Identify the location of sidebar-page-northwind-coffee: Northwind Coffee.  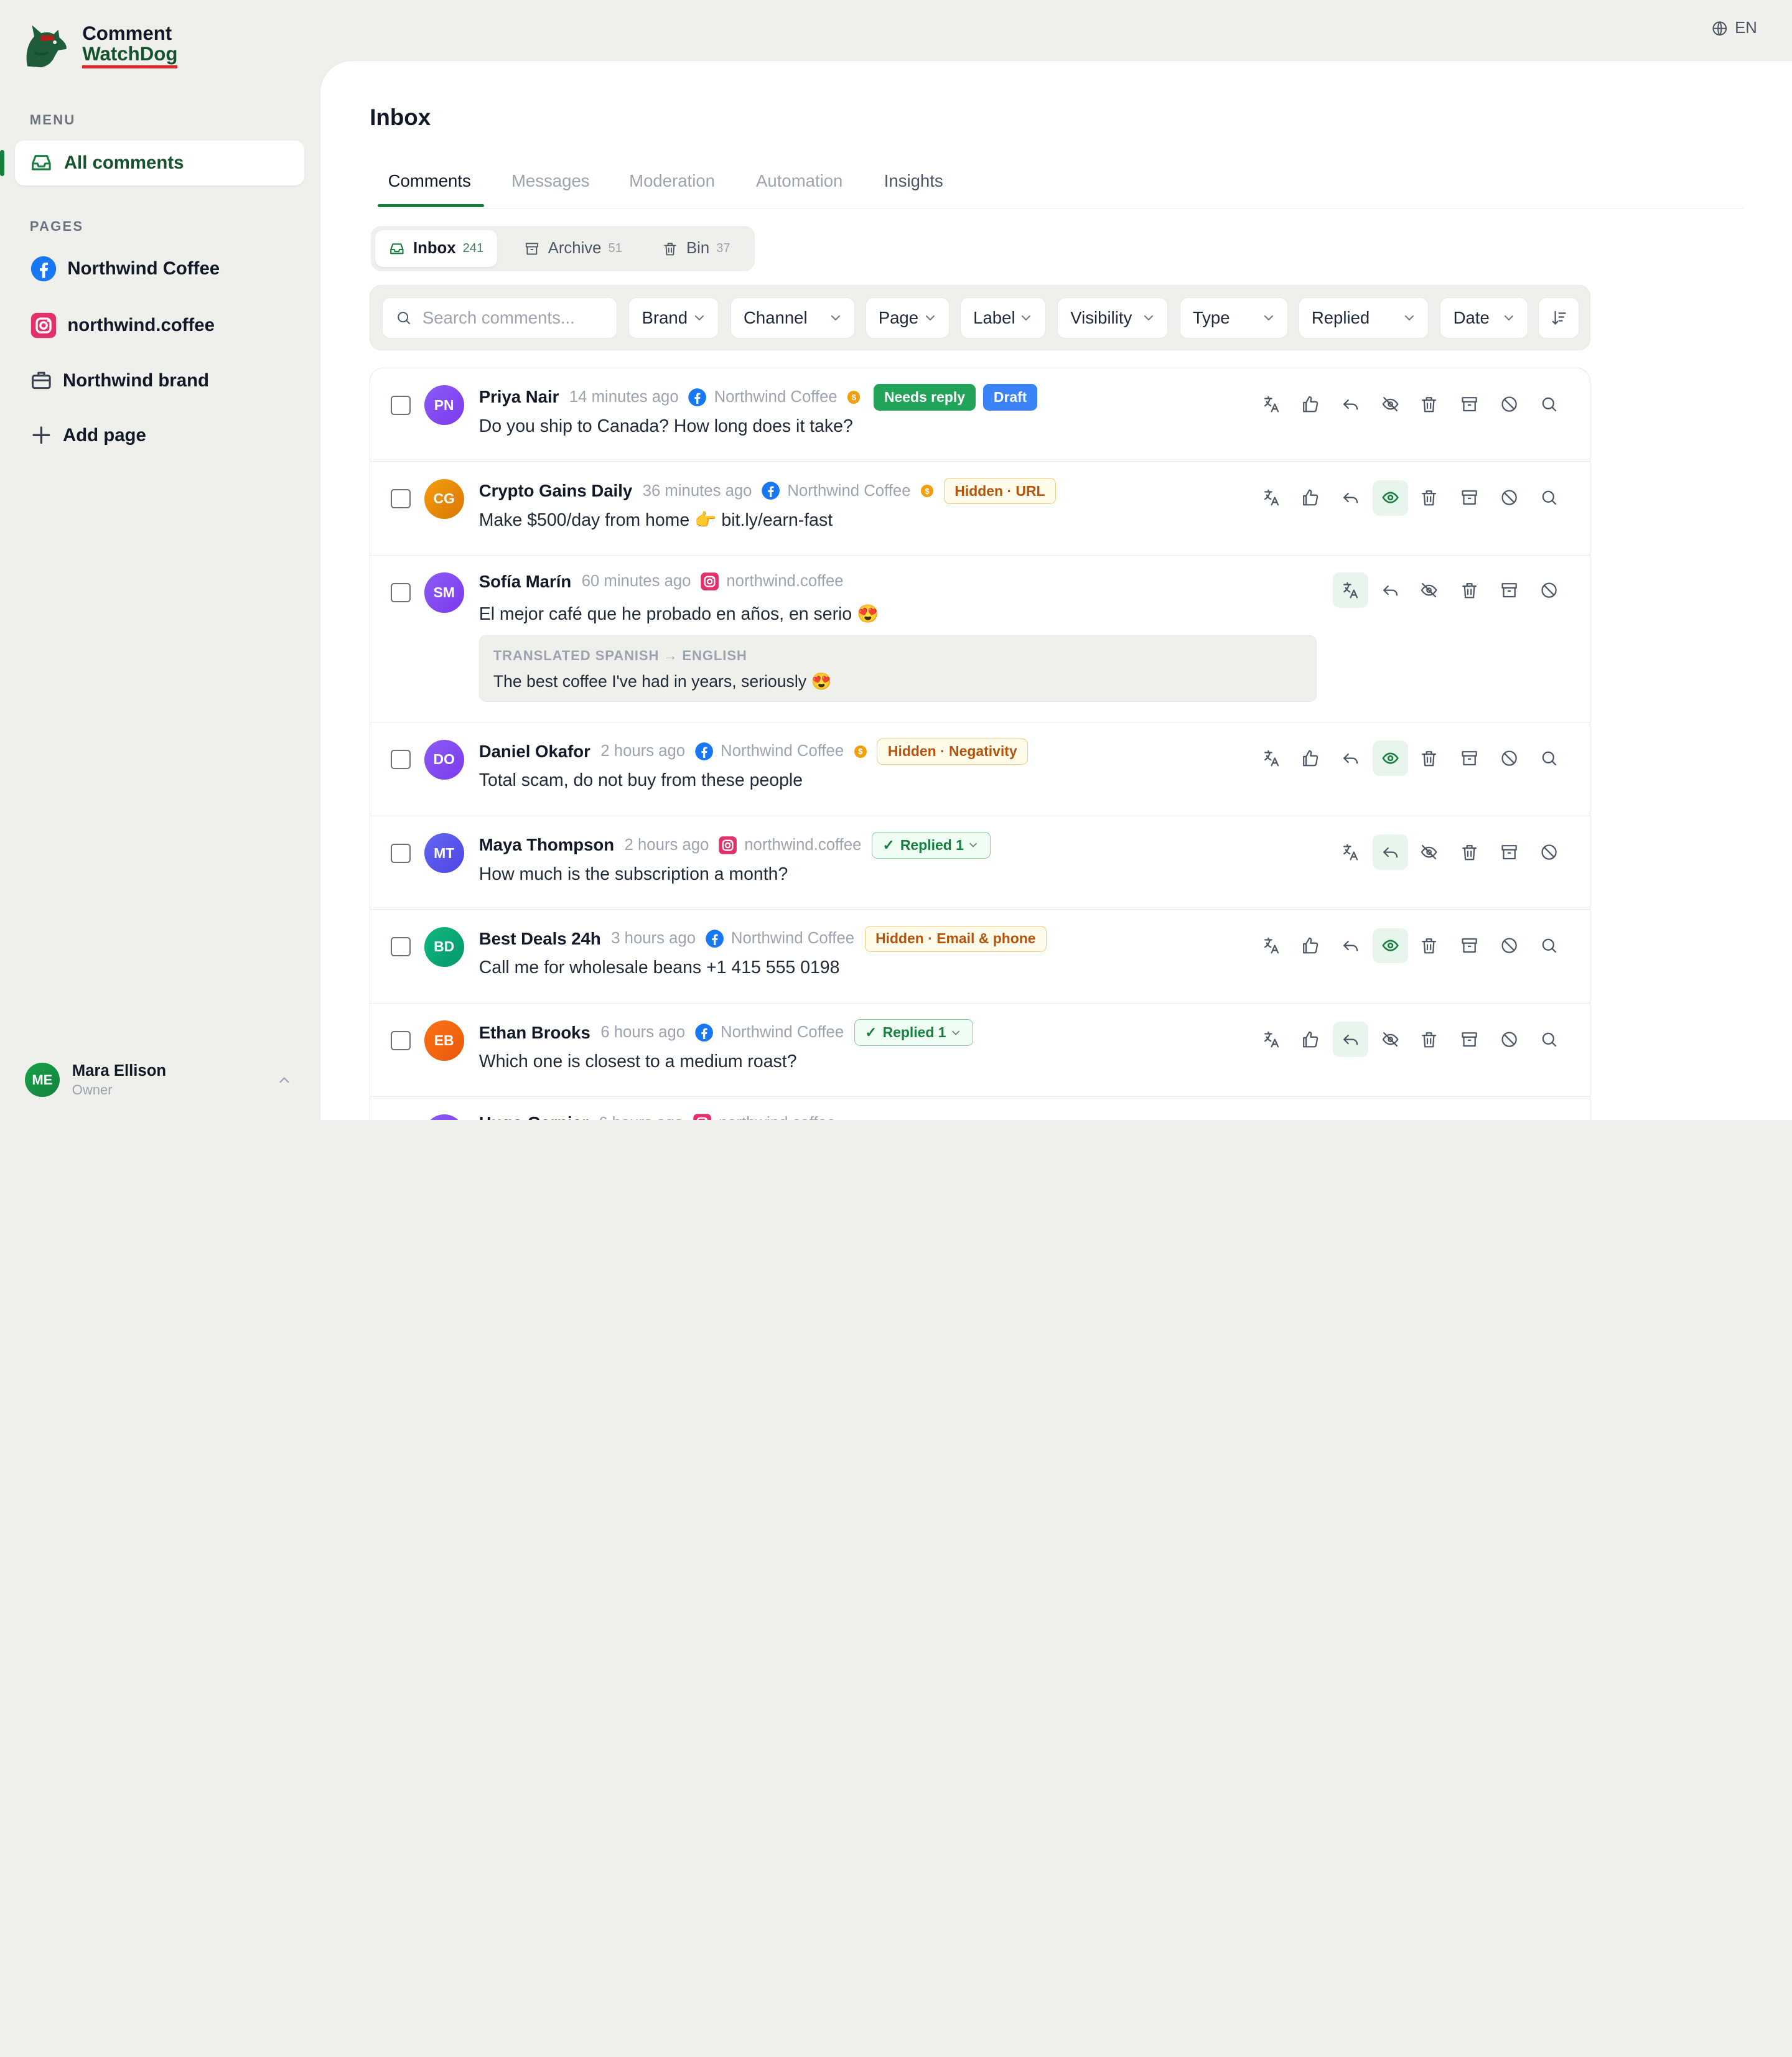
(125, 268).